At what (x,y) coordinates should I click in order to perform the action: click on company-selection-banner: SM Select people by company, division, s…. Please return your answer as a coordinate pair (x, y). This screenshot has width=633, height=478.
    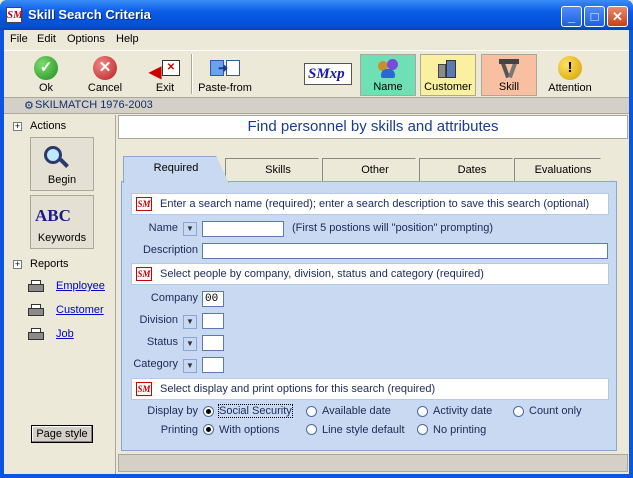
    Looking at the image, I should click on (370, 274).